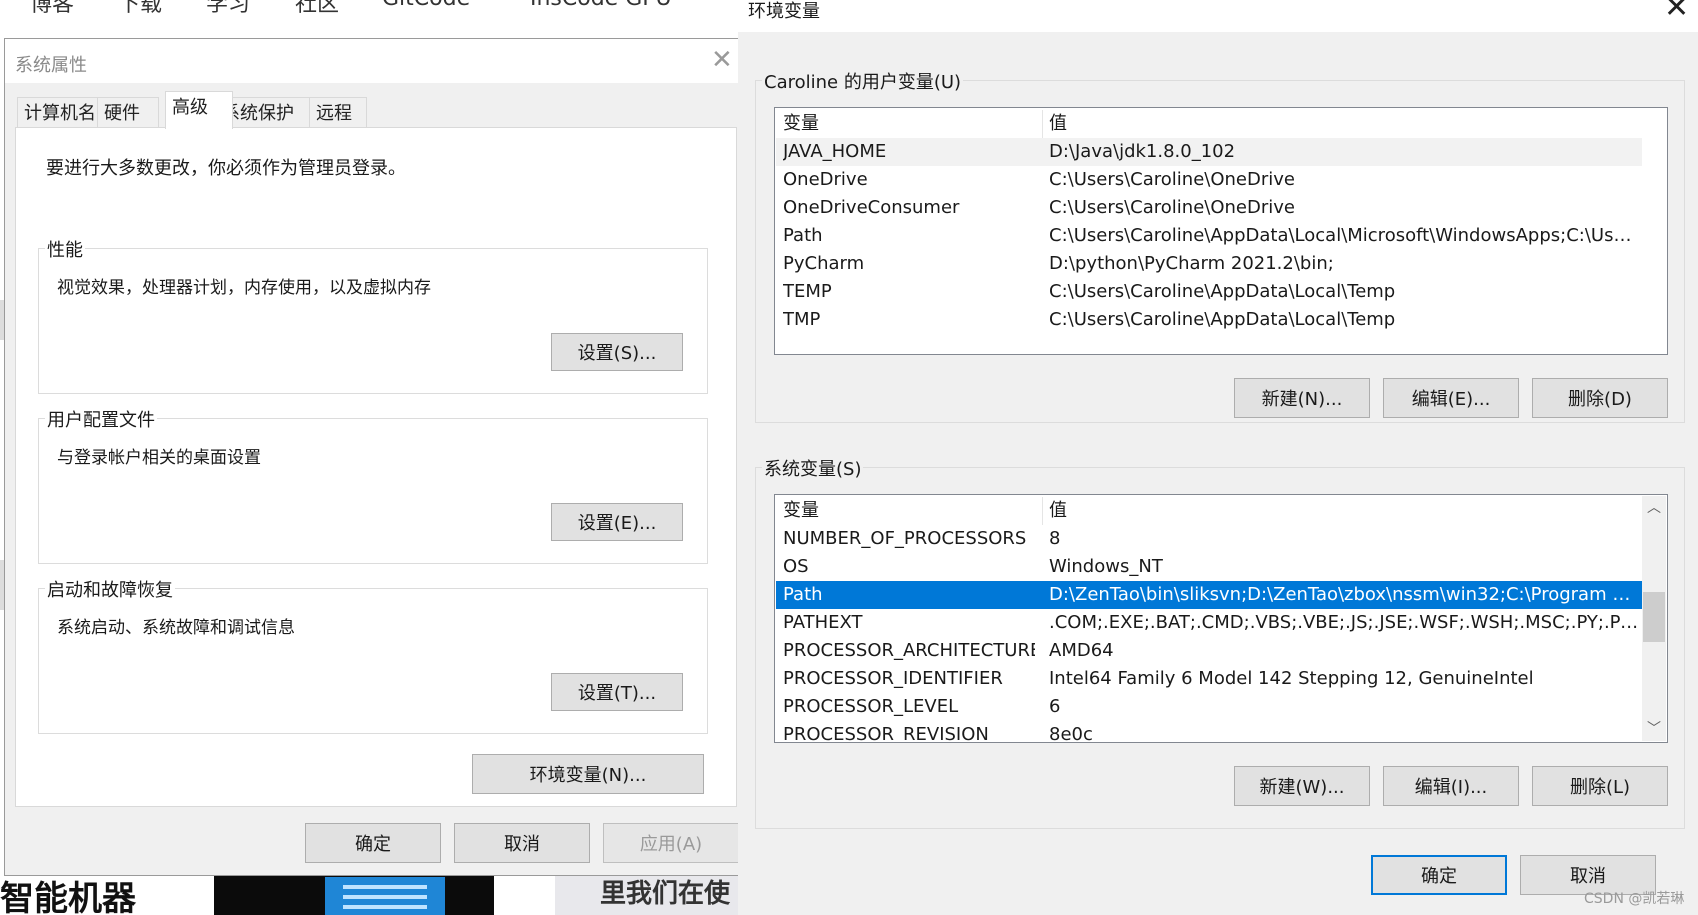  What do you see at coordinates (176, 628) in the screenshot?
I see `group-description: 系统启动、系统故障和调试信息` at bounding box center [176, 628].